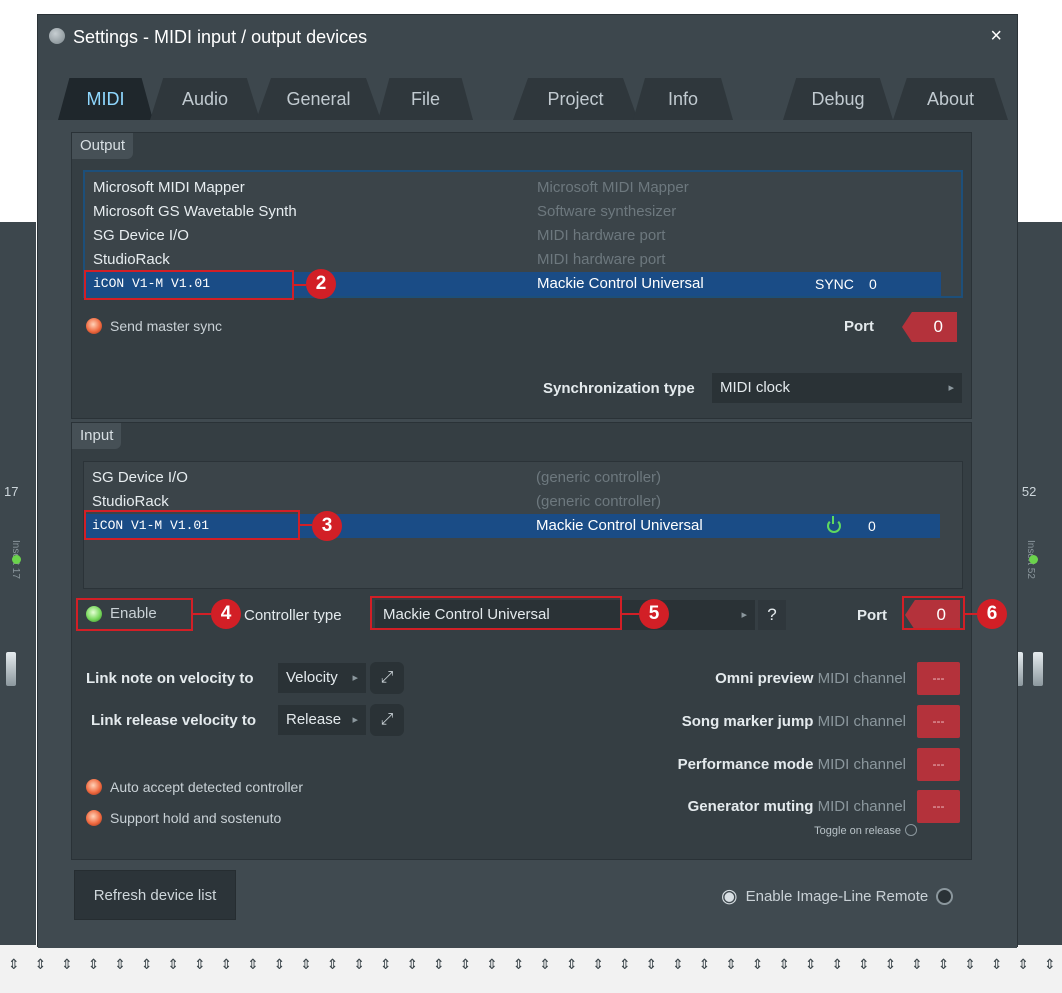 This screenshot has height=993, width=1062. Describe the element at coordinates (859, 326) in the screenshot. I see `output-port-label: Port` at that location.